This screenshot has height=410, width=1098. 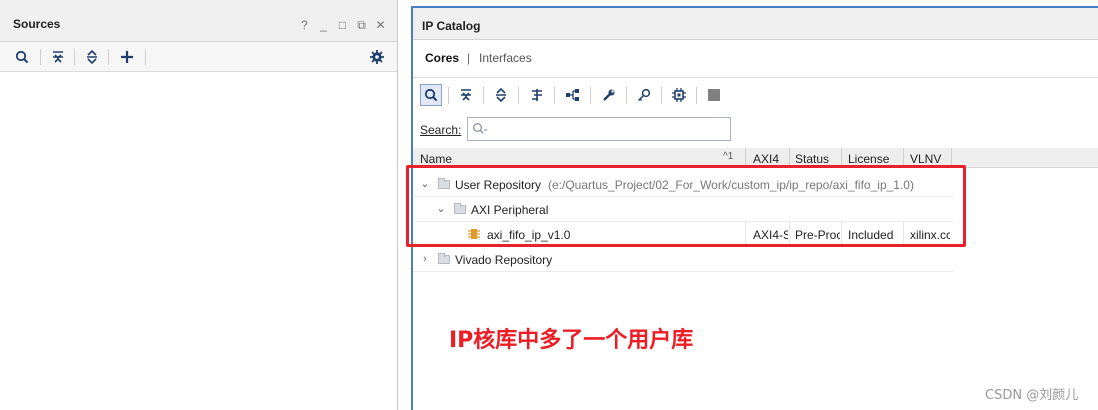 What do you see at coordinates (505, 58) in the screenshot?
I see `tab-interfaces: Interfaces` at bounding box center [505, 58].